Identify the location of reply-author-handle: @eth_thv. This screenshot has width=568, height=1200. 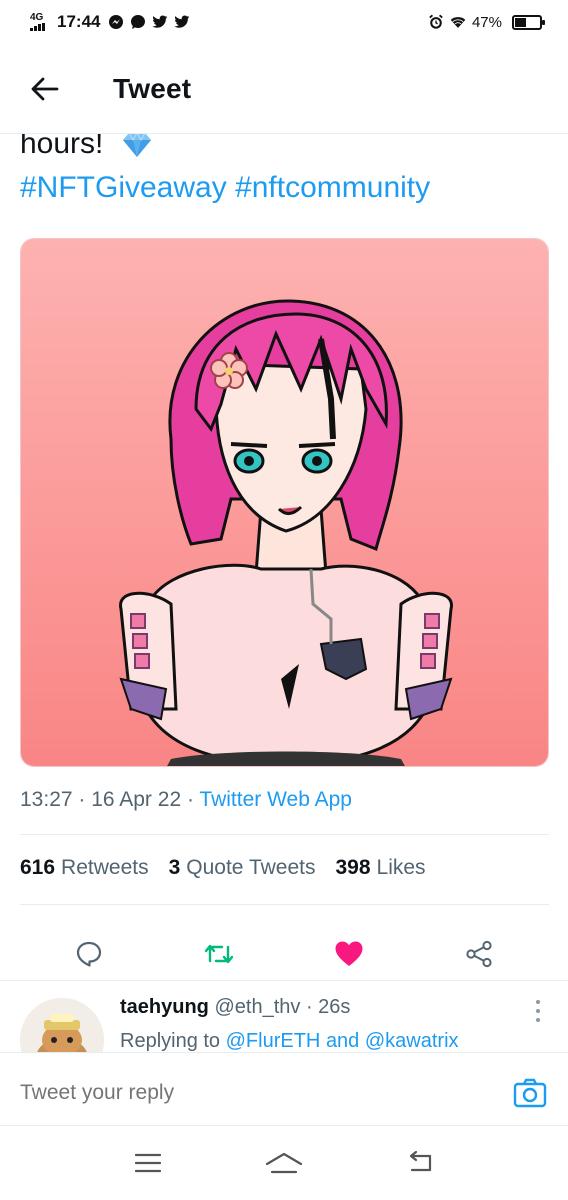
(257, 1007).